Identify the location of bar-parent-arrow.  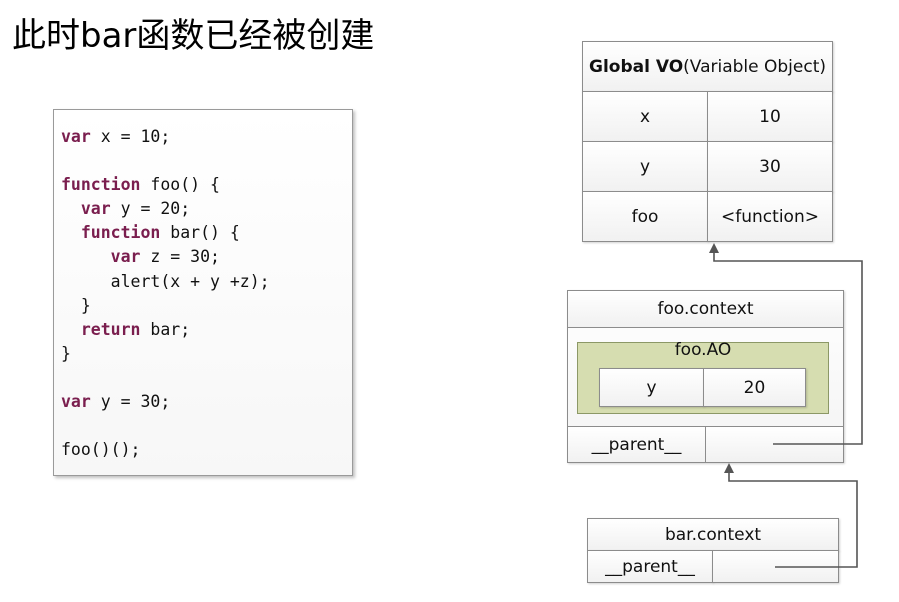
(793, 520).